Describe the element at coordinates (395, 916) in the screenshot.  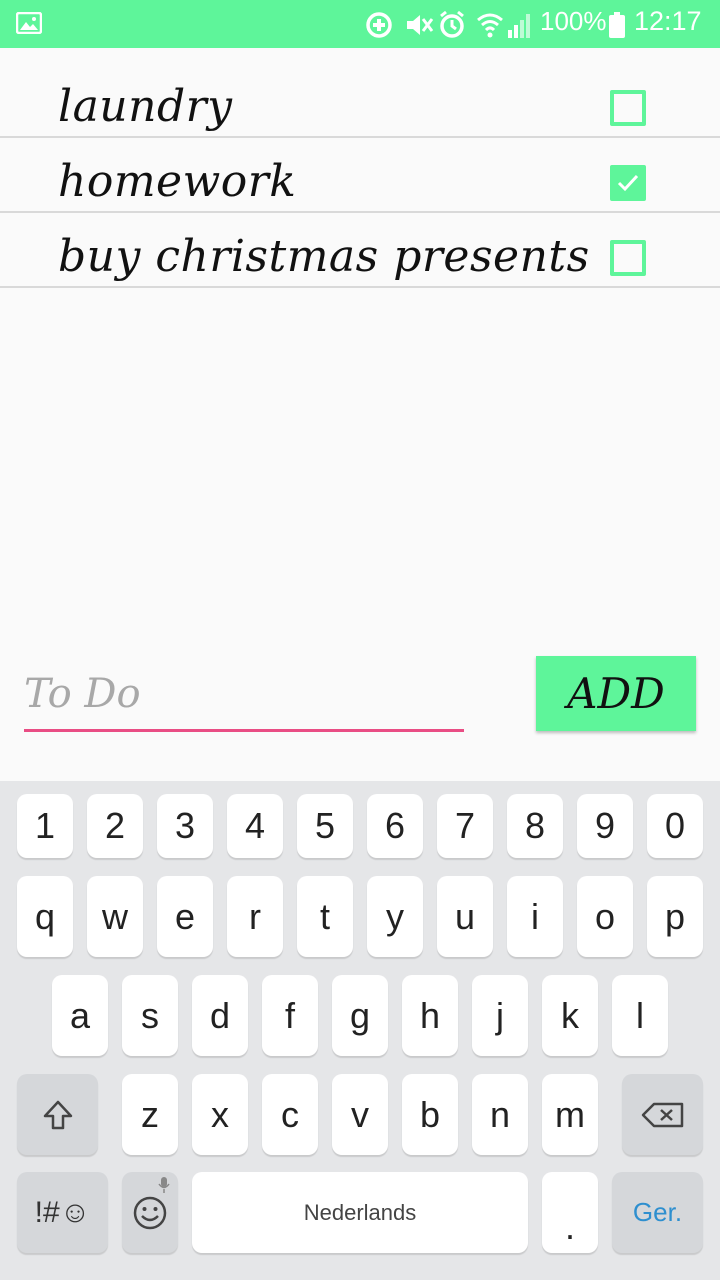
I see `key-y: y` at that location.